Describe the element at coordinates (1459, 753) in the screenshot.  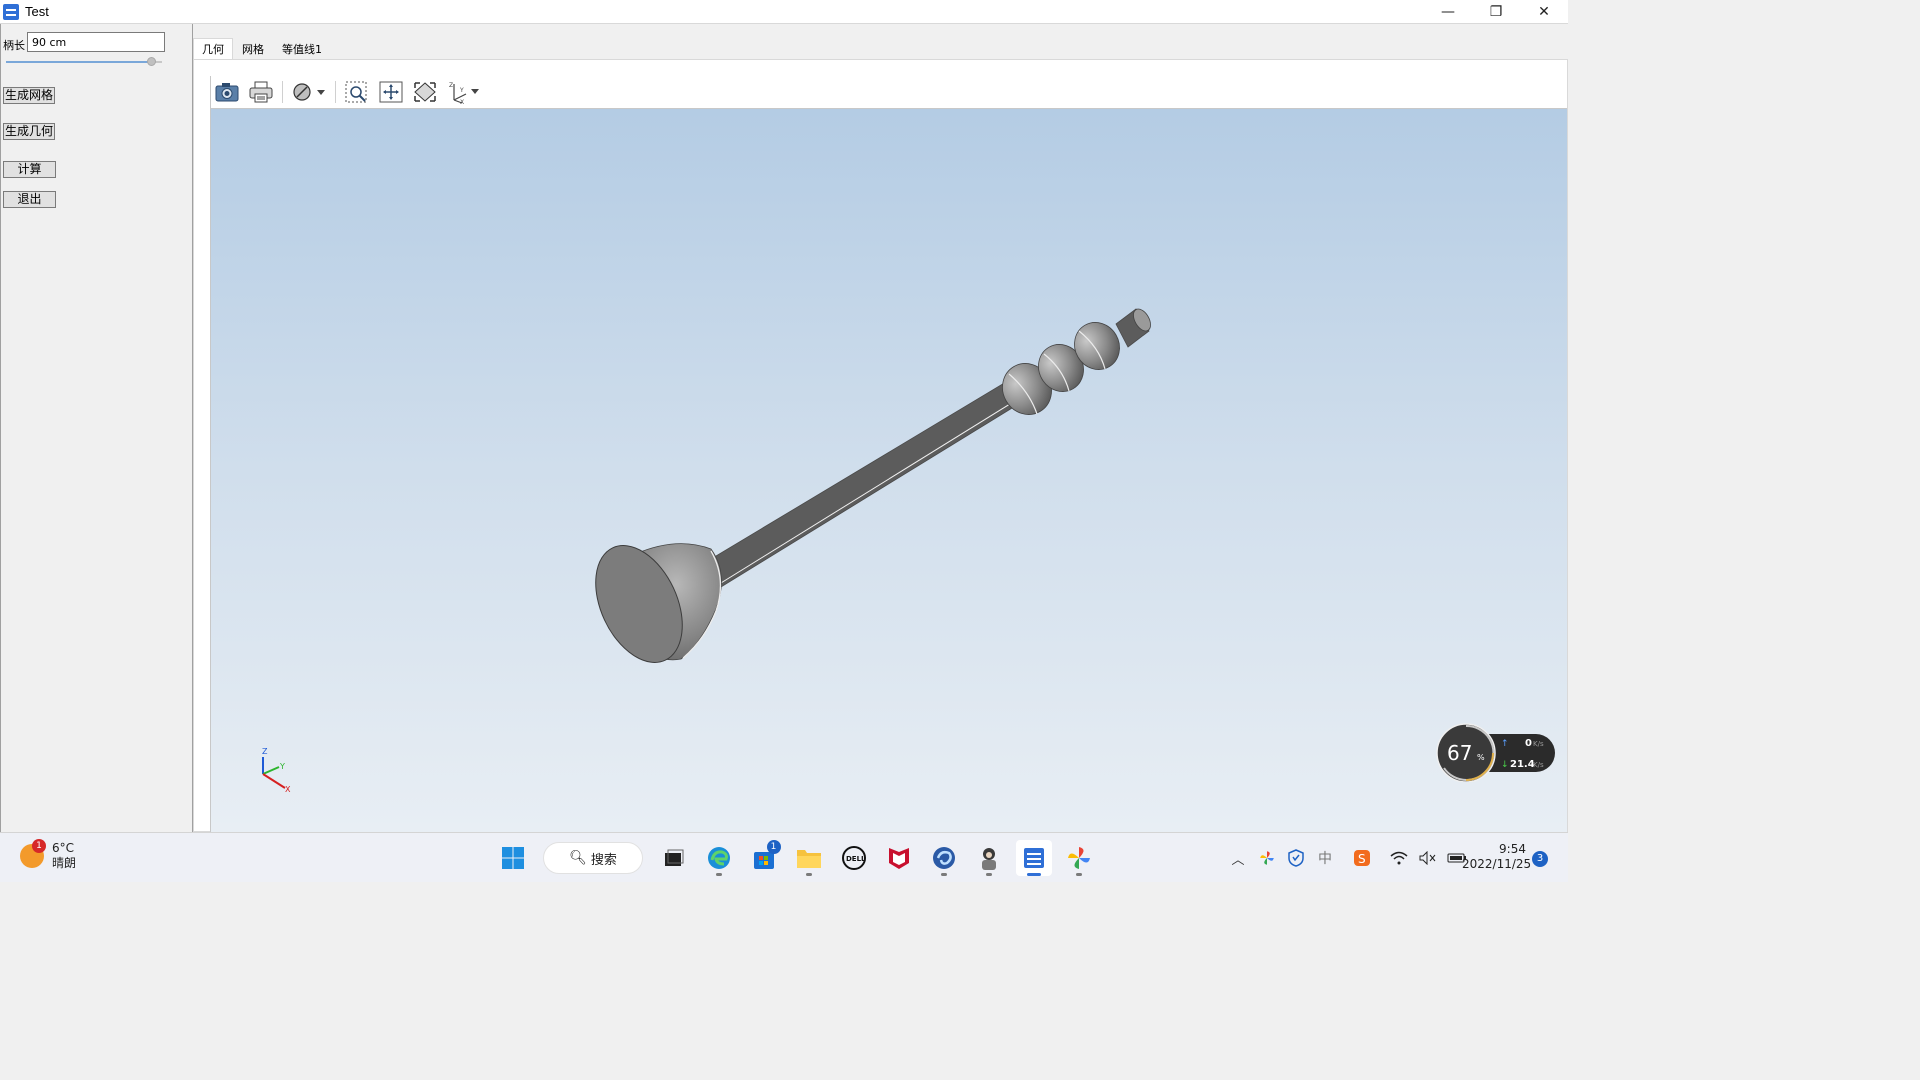
I see `net-percent: 67` at that location.